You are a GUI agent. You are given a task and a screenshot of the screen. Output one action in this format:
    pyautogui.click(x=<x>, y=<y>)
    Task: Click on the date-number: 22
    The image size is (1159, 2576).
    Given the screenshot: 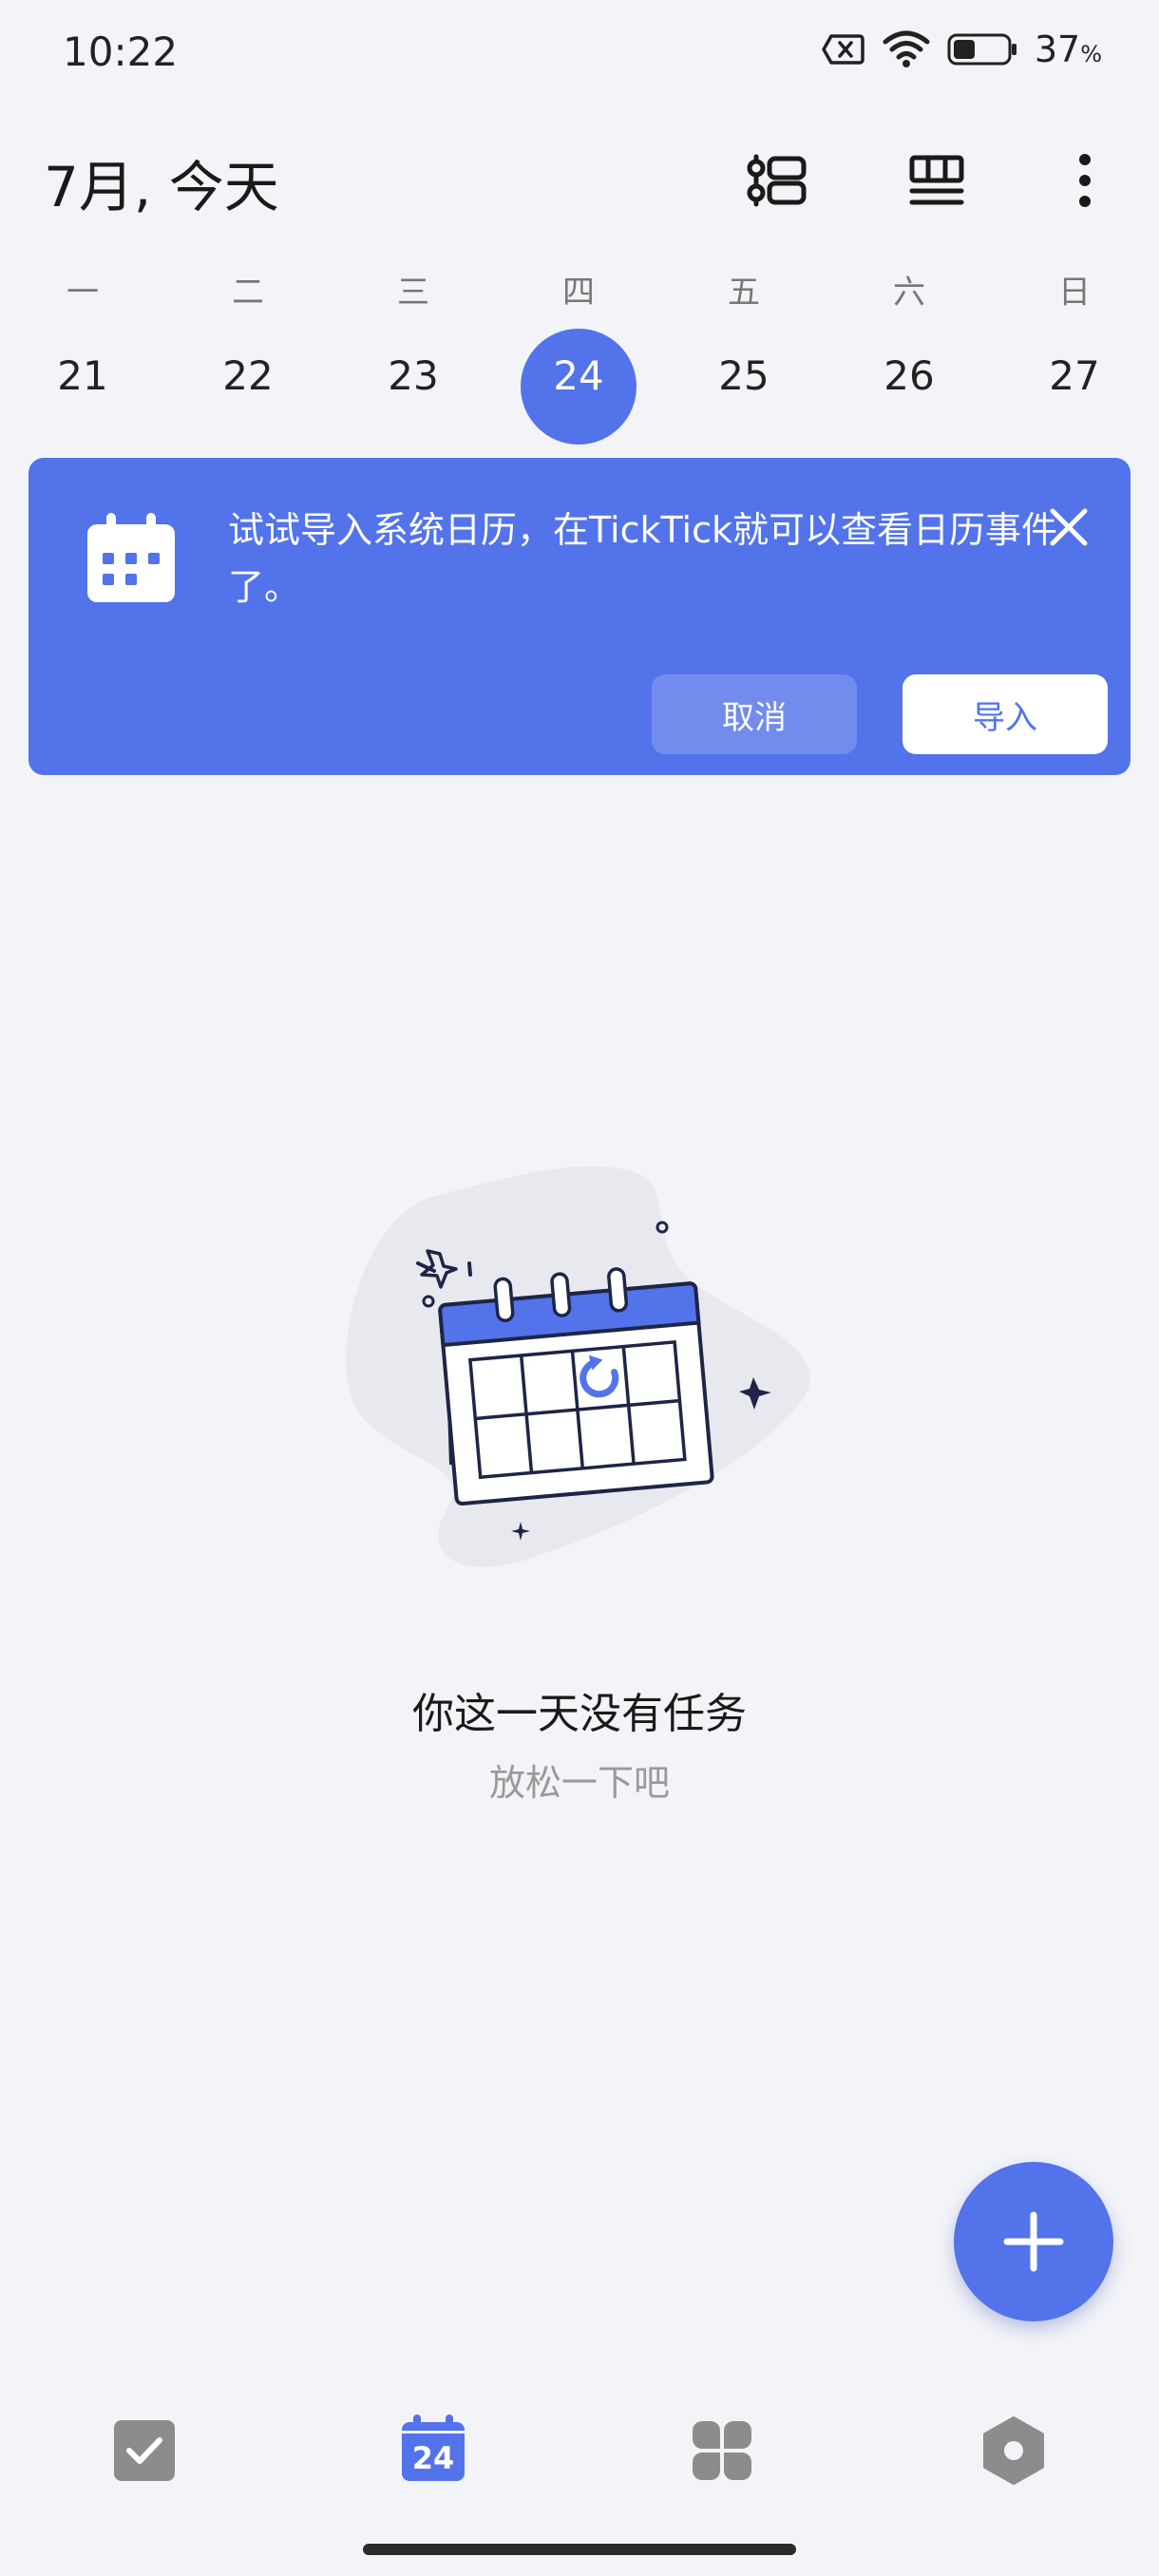 What is the action you would take?
    pyautogui.click(x=248, y=375)
    